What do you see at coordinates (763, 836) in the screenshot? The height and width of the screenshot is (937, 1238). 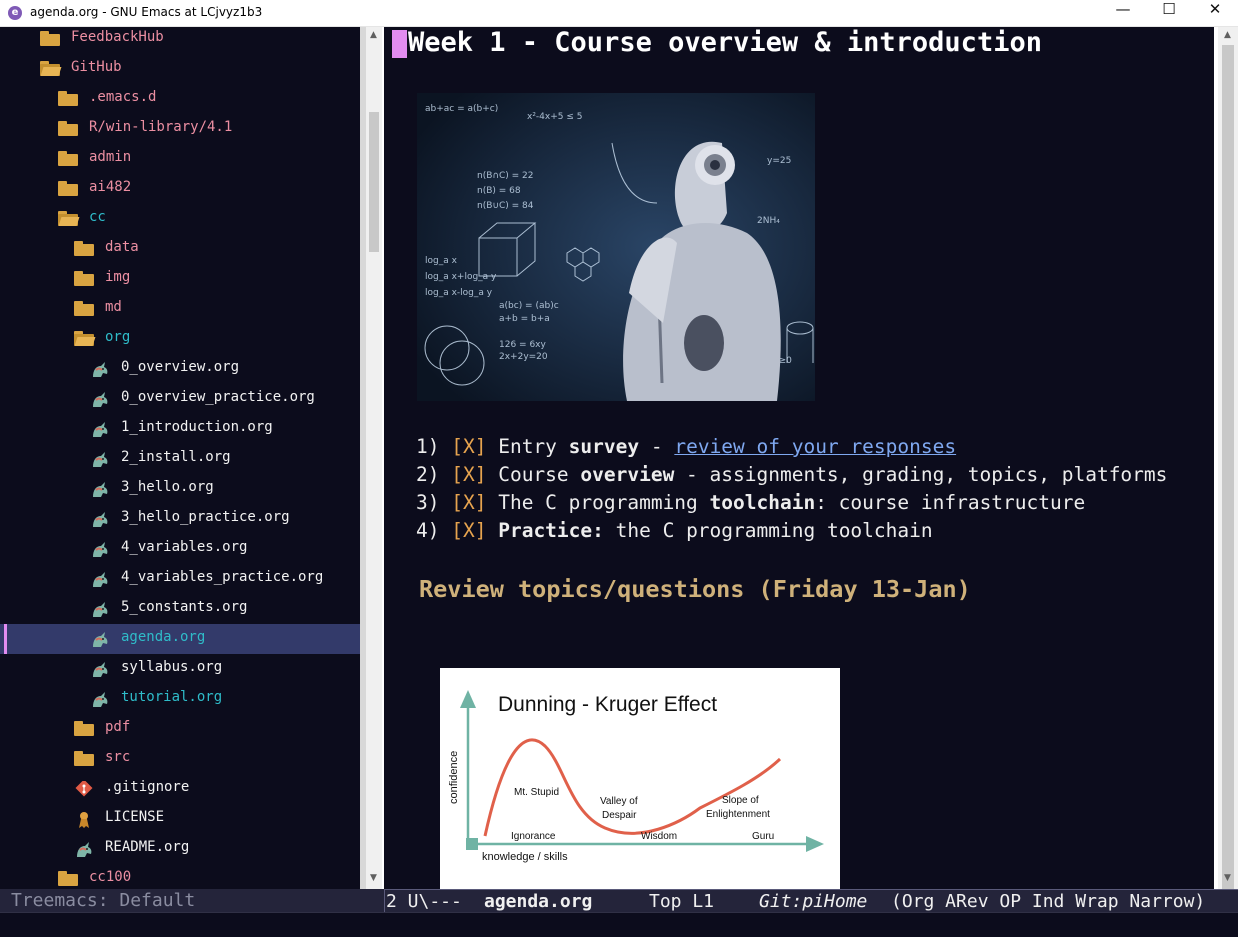 I see `dk-stage-guru: Guru` at bounding box center [763, 836].